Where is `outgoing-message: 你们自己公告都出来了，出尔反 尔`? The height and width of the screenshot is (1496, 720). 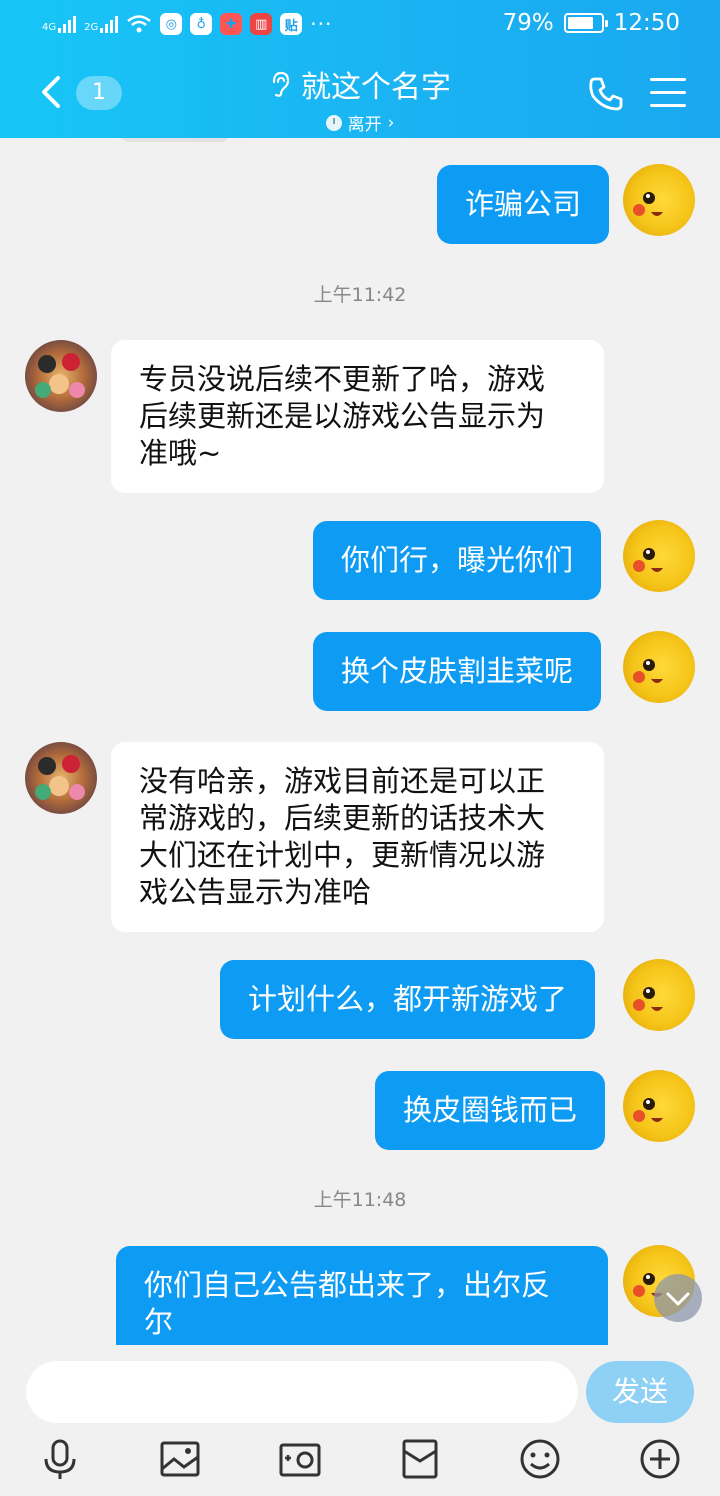
outgoing-message: 你们自己公告都出来了，出尔反 尔 is located at coordinates (362, 1295).